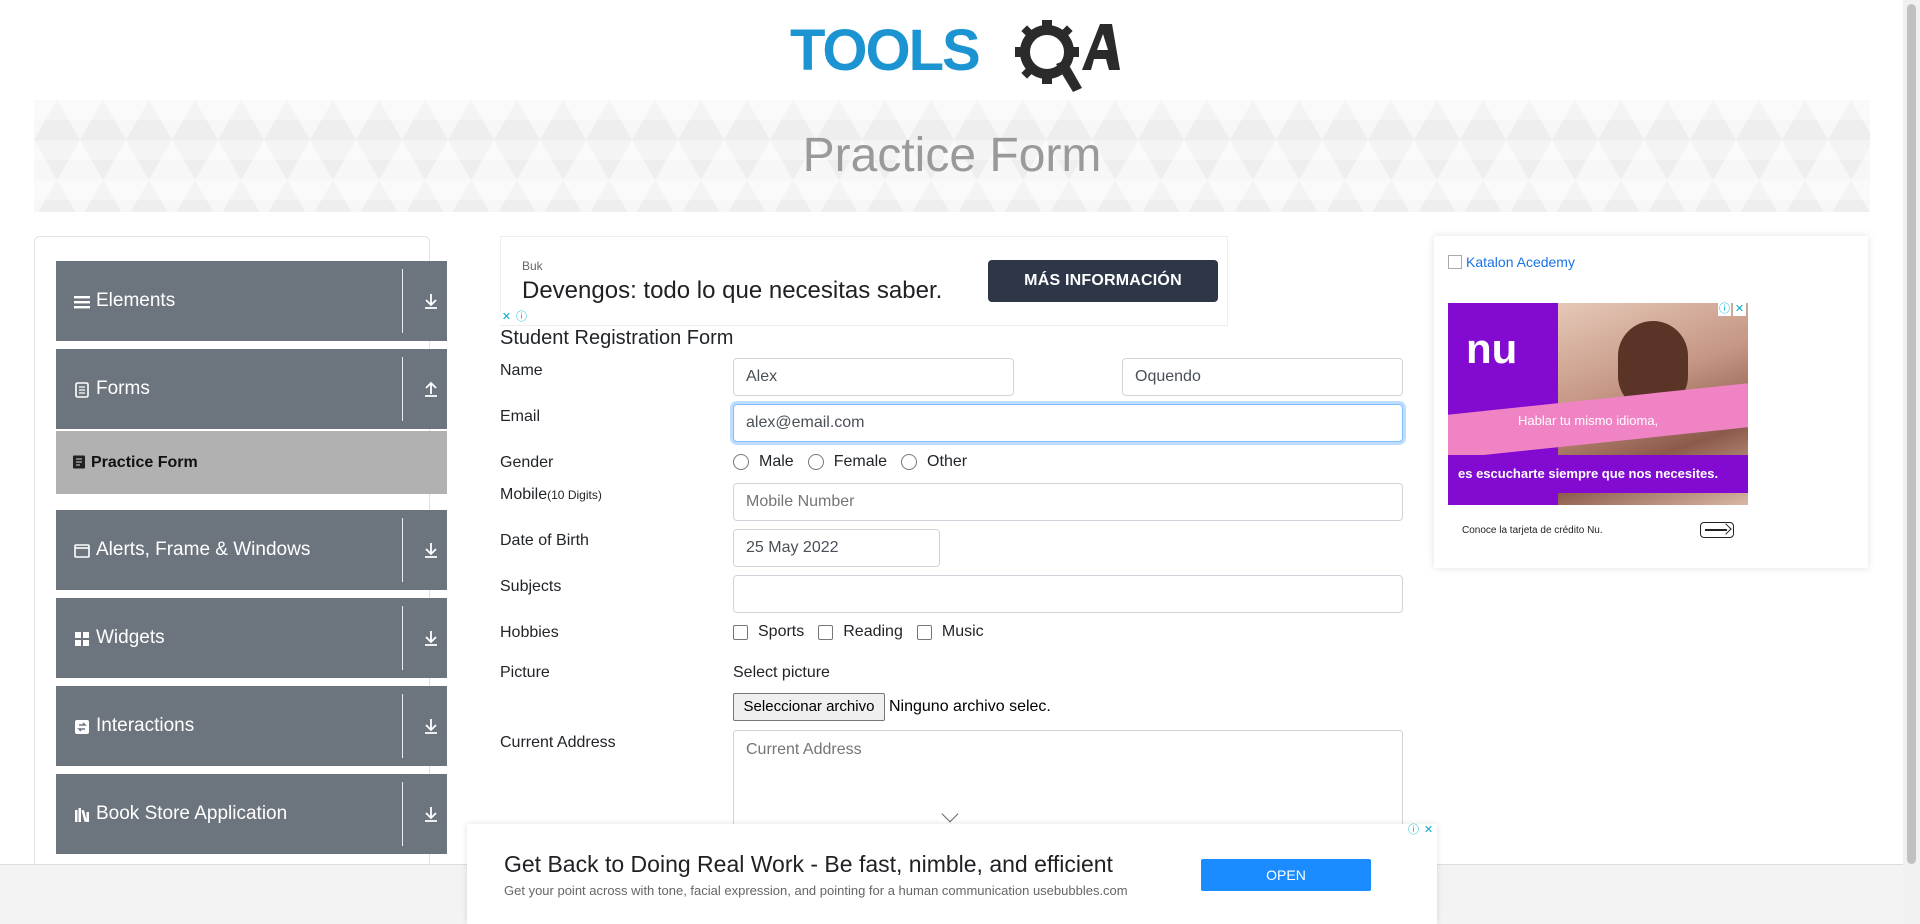 The height and width of the screenshot is (924, 1920). What do you see at coordinates (884, 50) in the screenshot?
I see `svg-text: TOOLS` at bounding box center [884, 50].